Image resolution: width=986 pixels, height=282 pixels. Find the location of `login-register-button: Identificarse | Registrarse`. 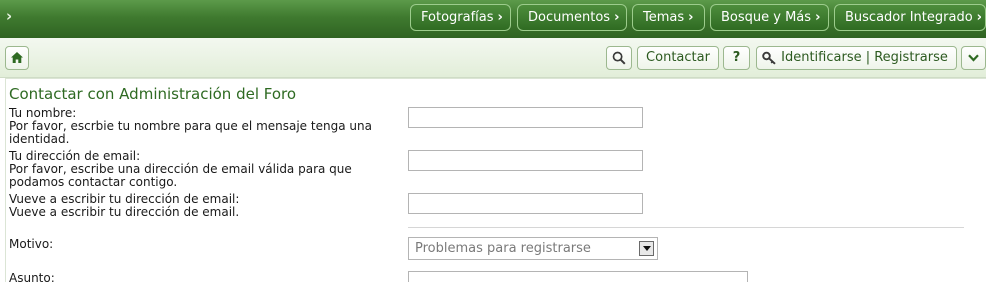

login-register-button: Identificarse | Registrarse is located at coordinates (856, 58).